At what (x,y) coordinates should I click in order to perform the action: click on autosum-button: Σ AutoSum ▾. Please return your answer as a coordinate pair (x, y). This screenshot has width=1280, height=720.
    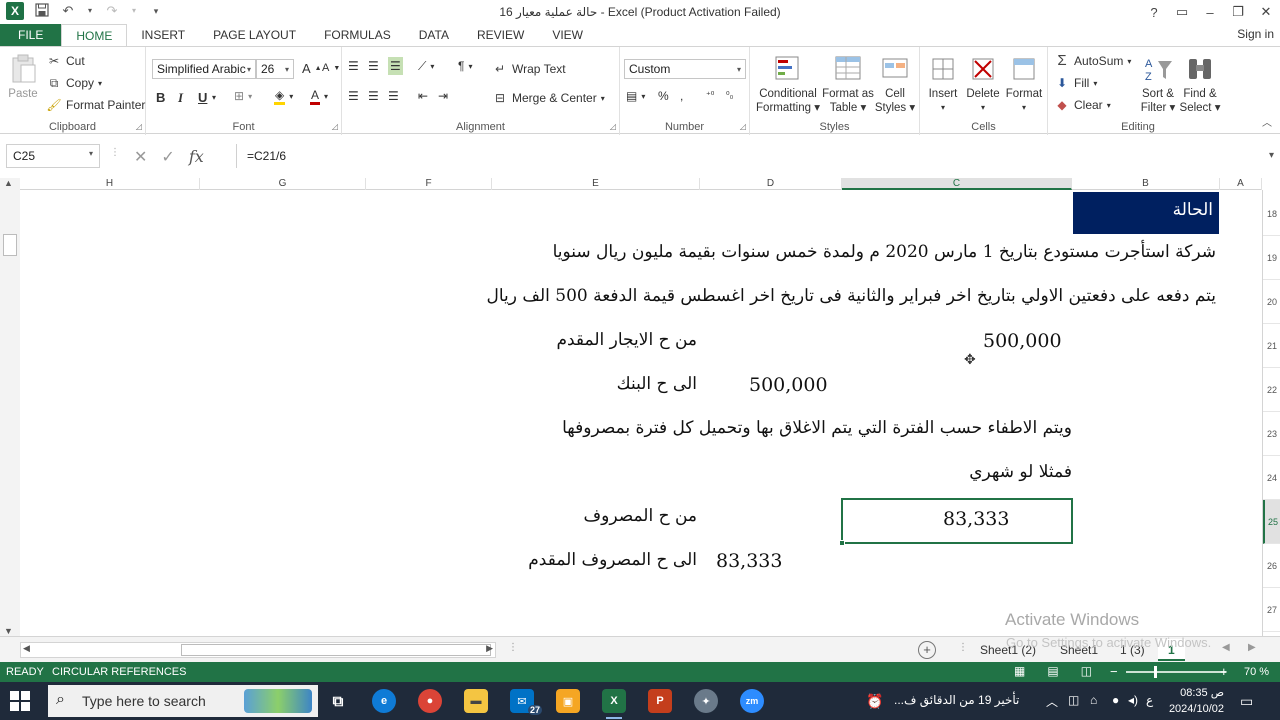
    Looking at the image, I should click on (1092, 61).